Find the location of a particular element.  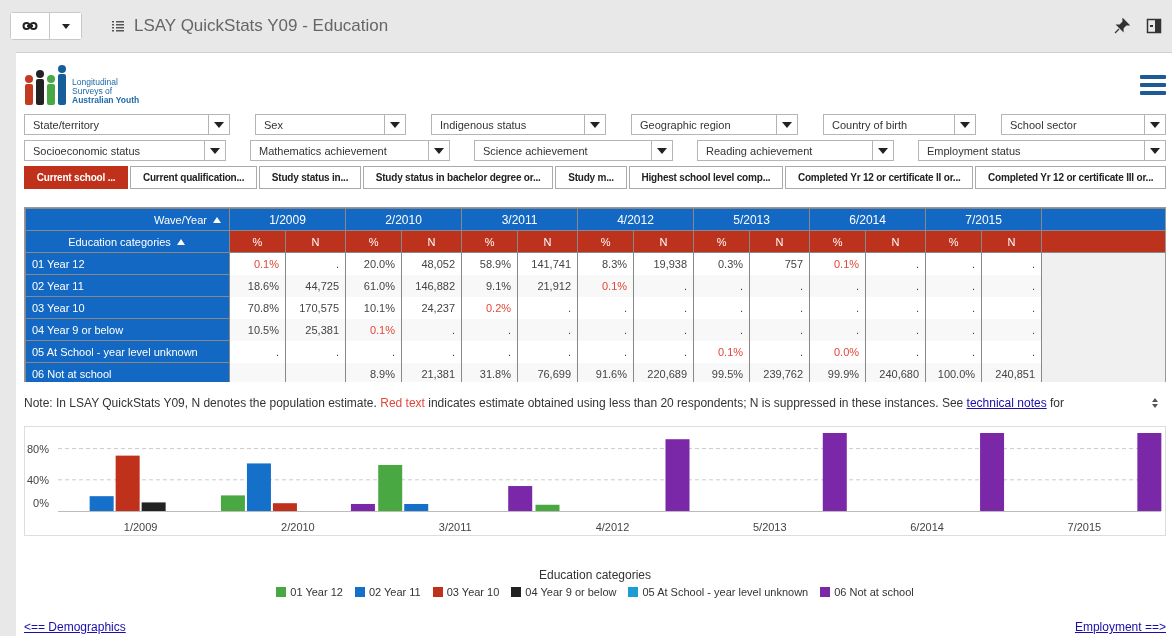

row-header: 06 Not at school is located at coordinates (127, 372).